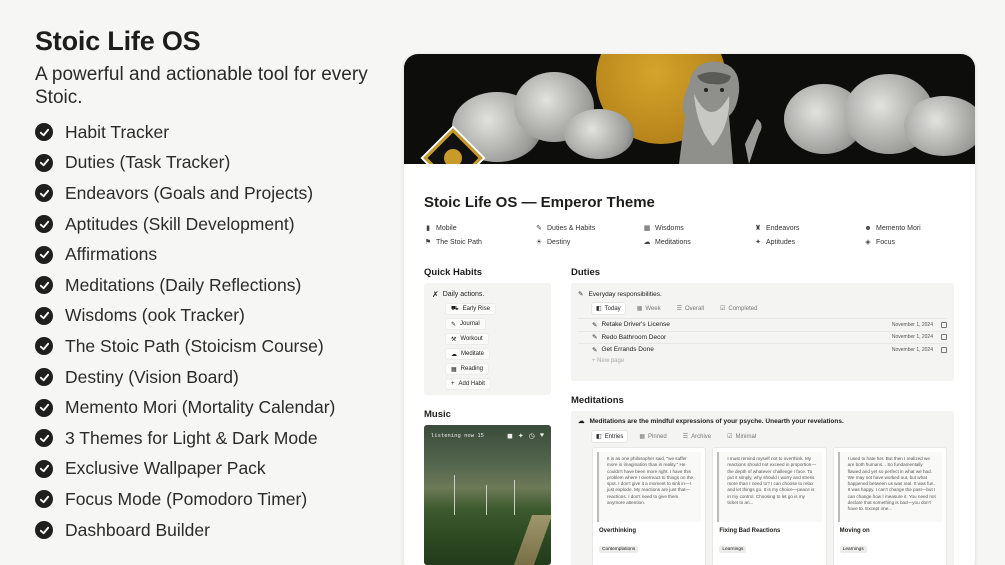 This screenshot has width=1005, height=565. What do you see at coordinates (783, 228) in the screenshot?
I see `nav-label: Endeavors` at bounding box center [783, 228].